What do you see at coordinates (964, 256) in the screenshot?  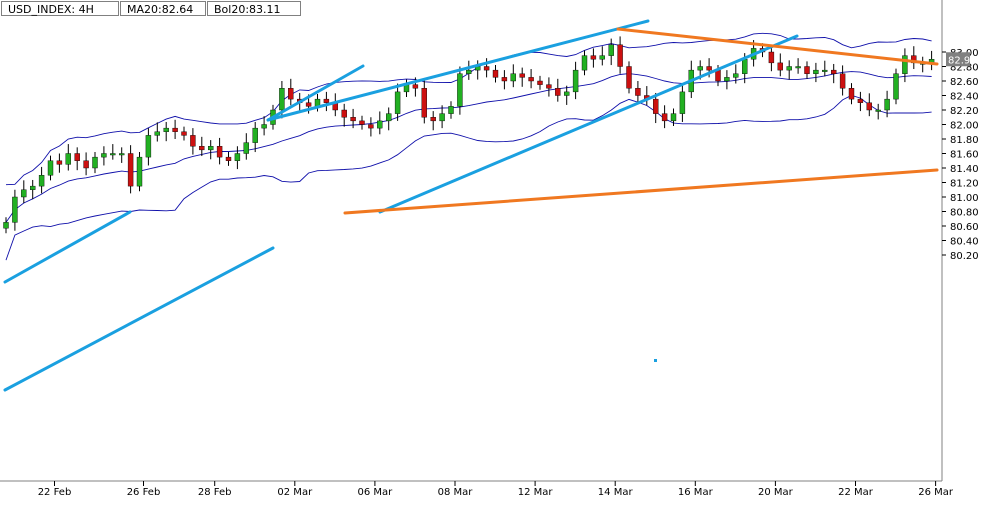 I see `y-tick-label: 80.20` at bounding box center [964, 256].